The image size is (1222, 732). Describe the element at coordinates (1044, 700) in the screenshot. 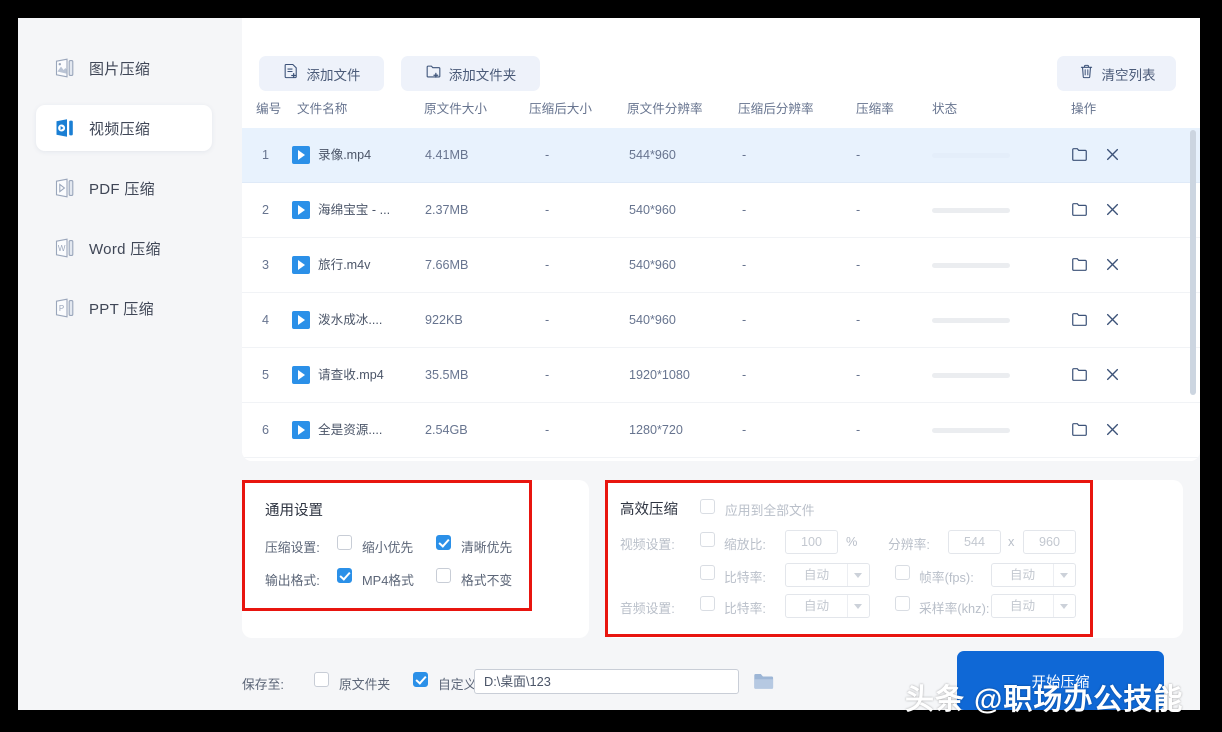

I see `watermark: 头条 @职场办公技能` at that location.